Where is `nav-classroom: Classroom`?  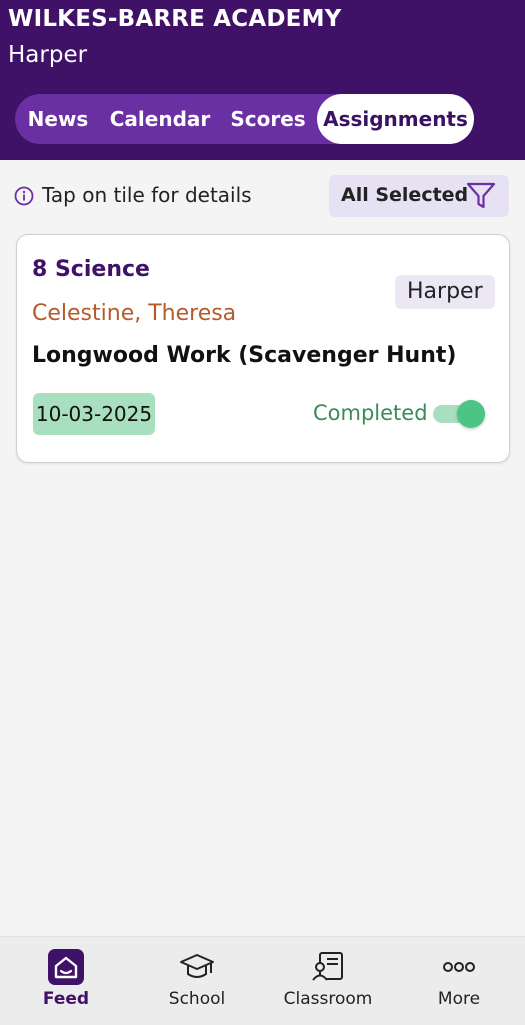
nav-classroom: Classroom is located at coordinates (328, 981).